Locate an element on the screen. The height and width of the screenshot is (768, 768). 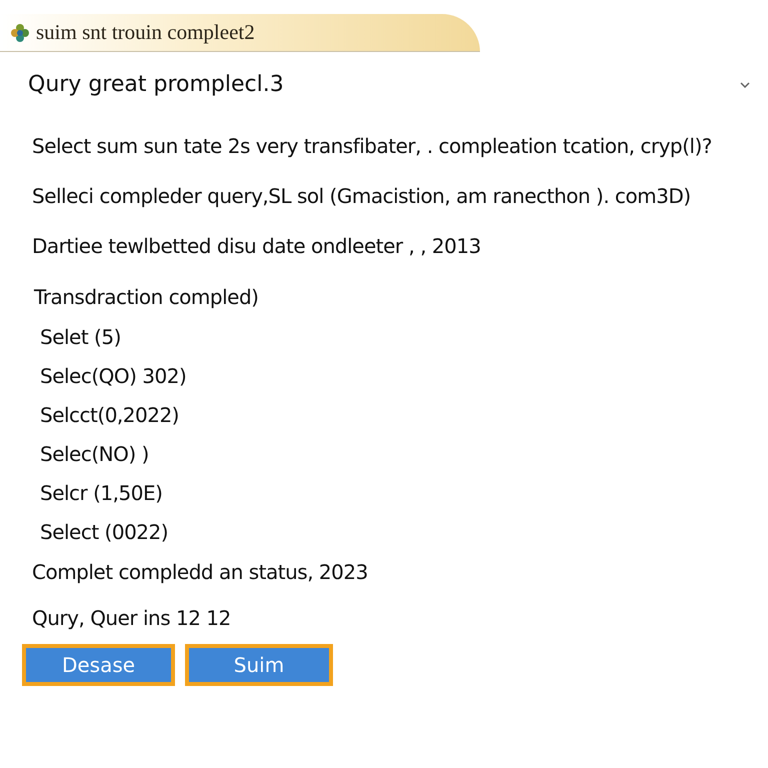
dialog-button: Suim is located at coordinates (259, 665).